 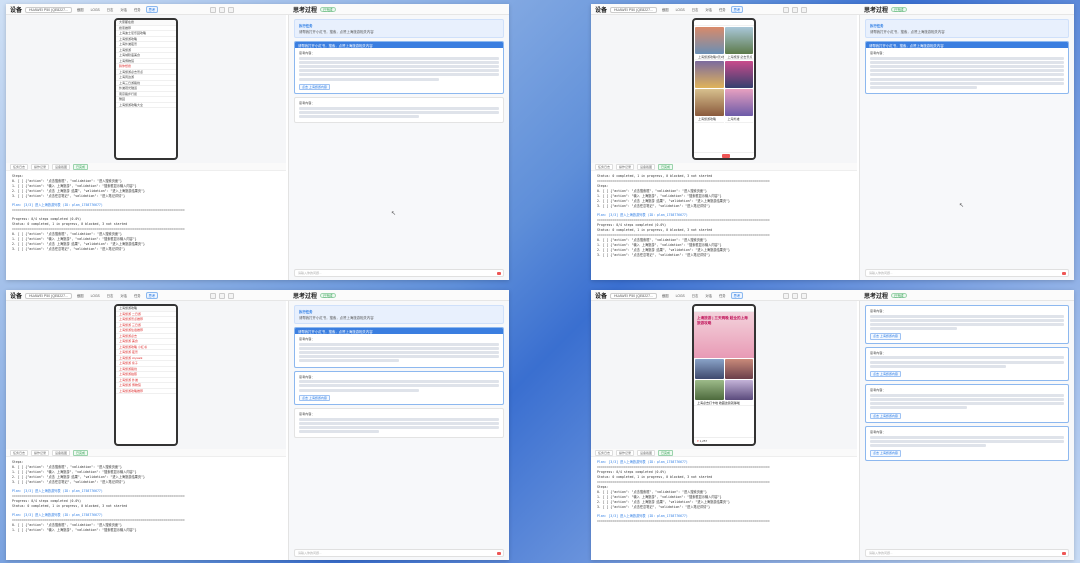 I want to click on thinking-header: 思考过程 已完成, so click(x=883, y=295).